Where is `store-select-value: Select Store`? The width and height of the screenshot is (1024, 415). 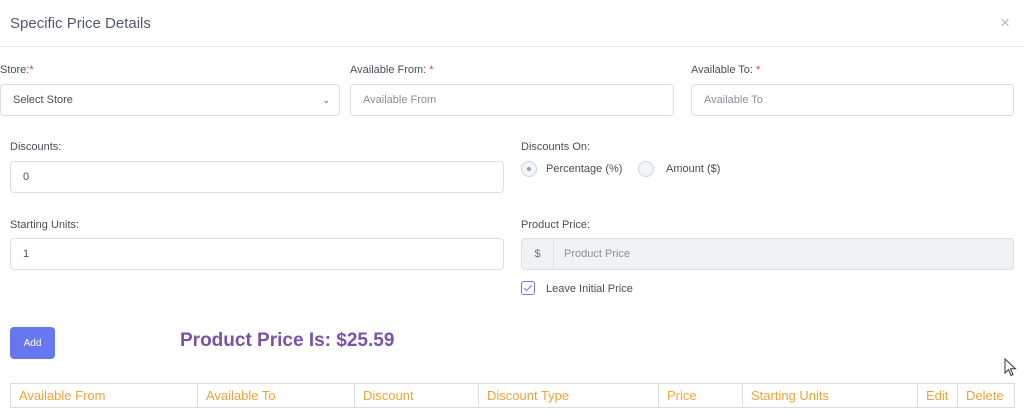 store-select-value: Select Store is located at coordinates (43, 100).